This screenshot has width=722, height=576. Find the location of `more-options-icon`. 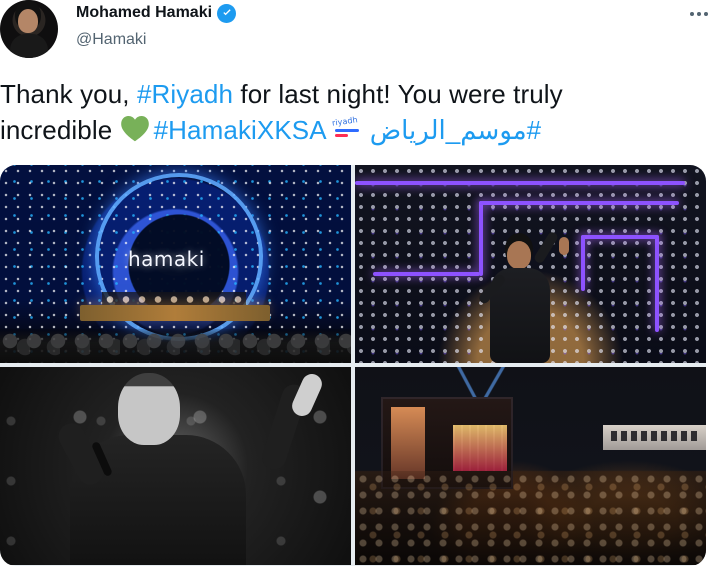

more-options-icon is located at coordinates (699, 14).